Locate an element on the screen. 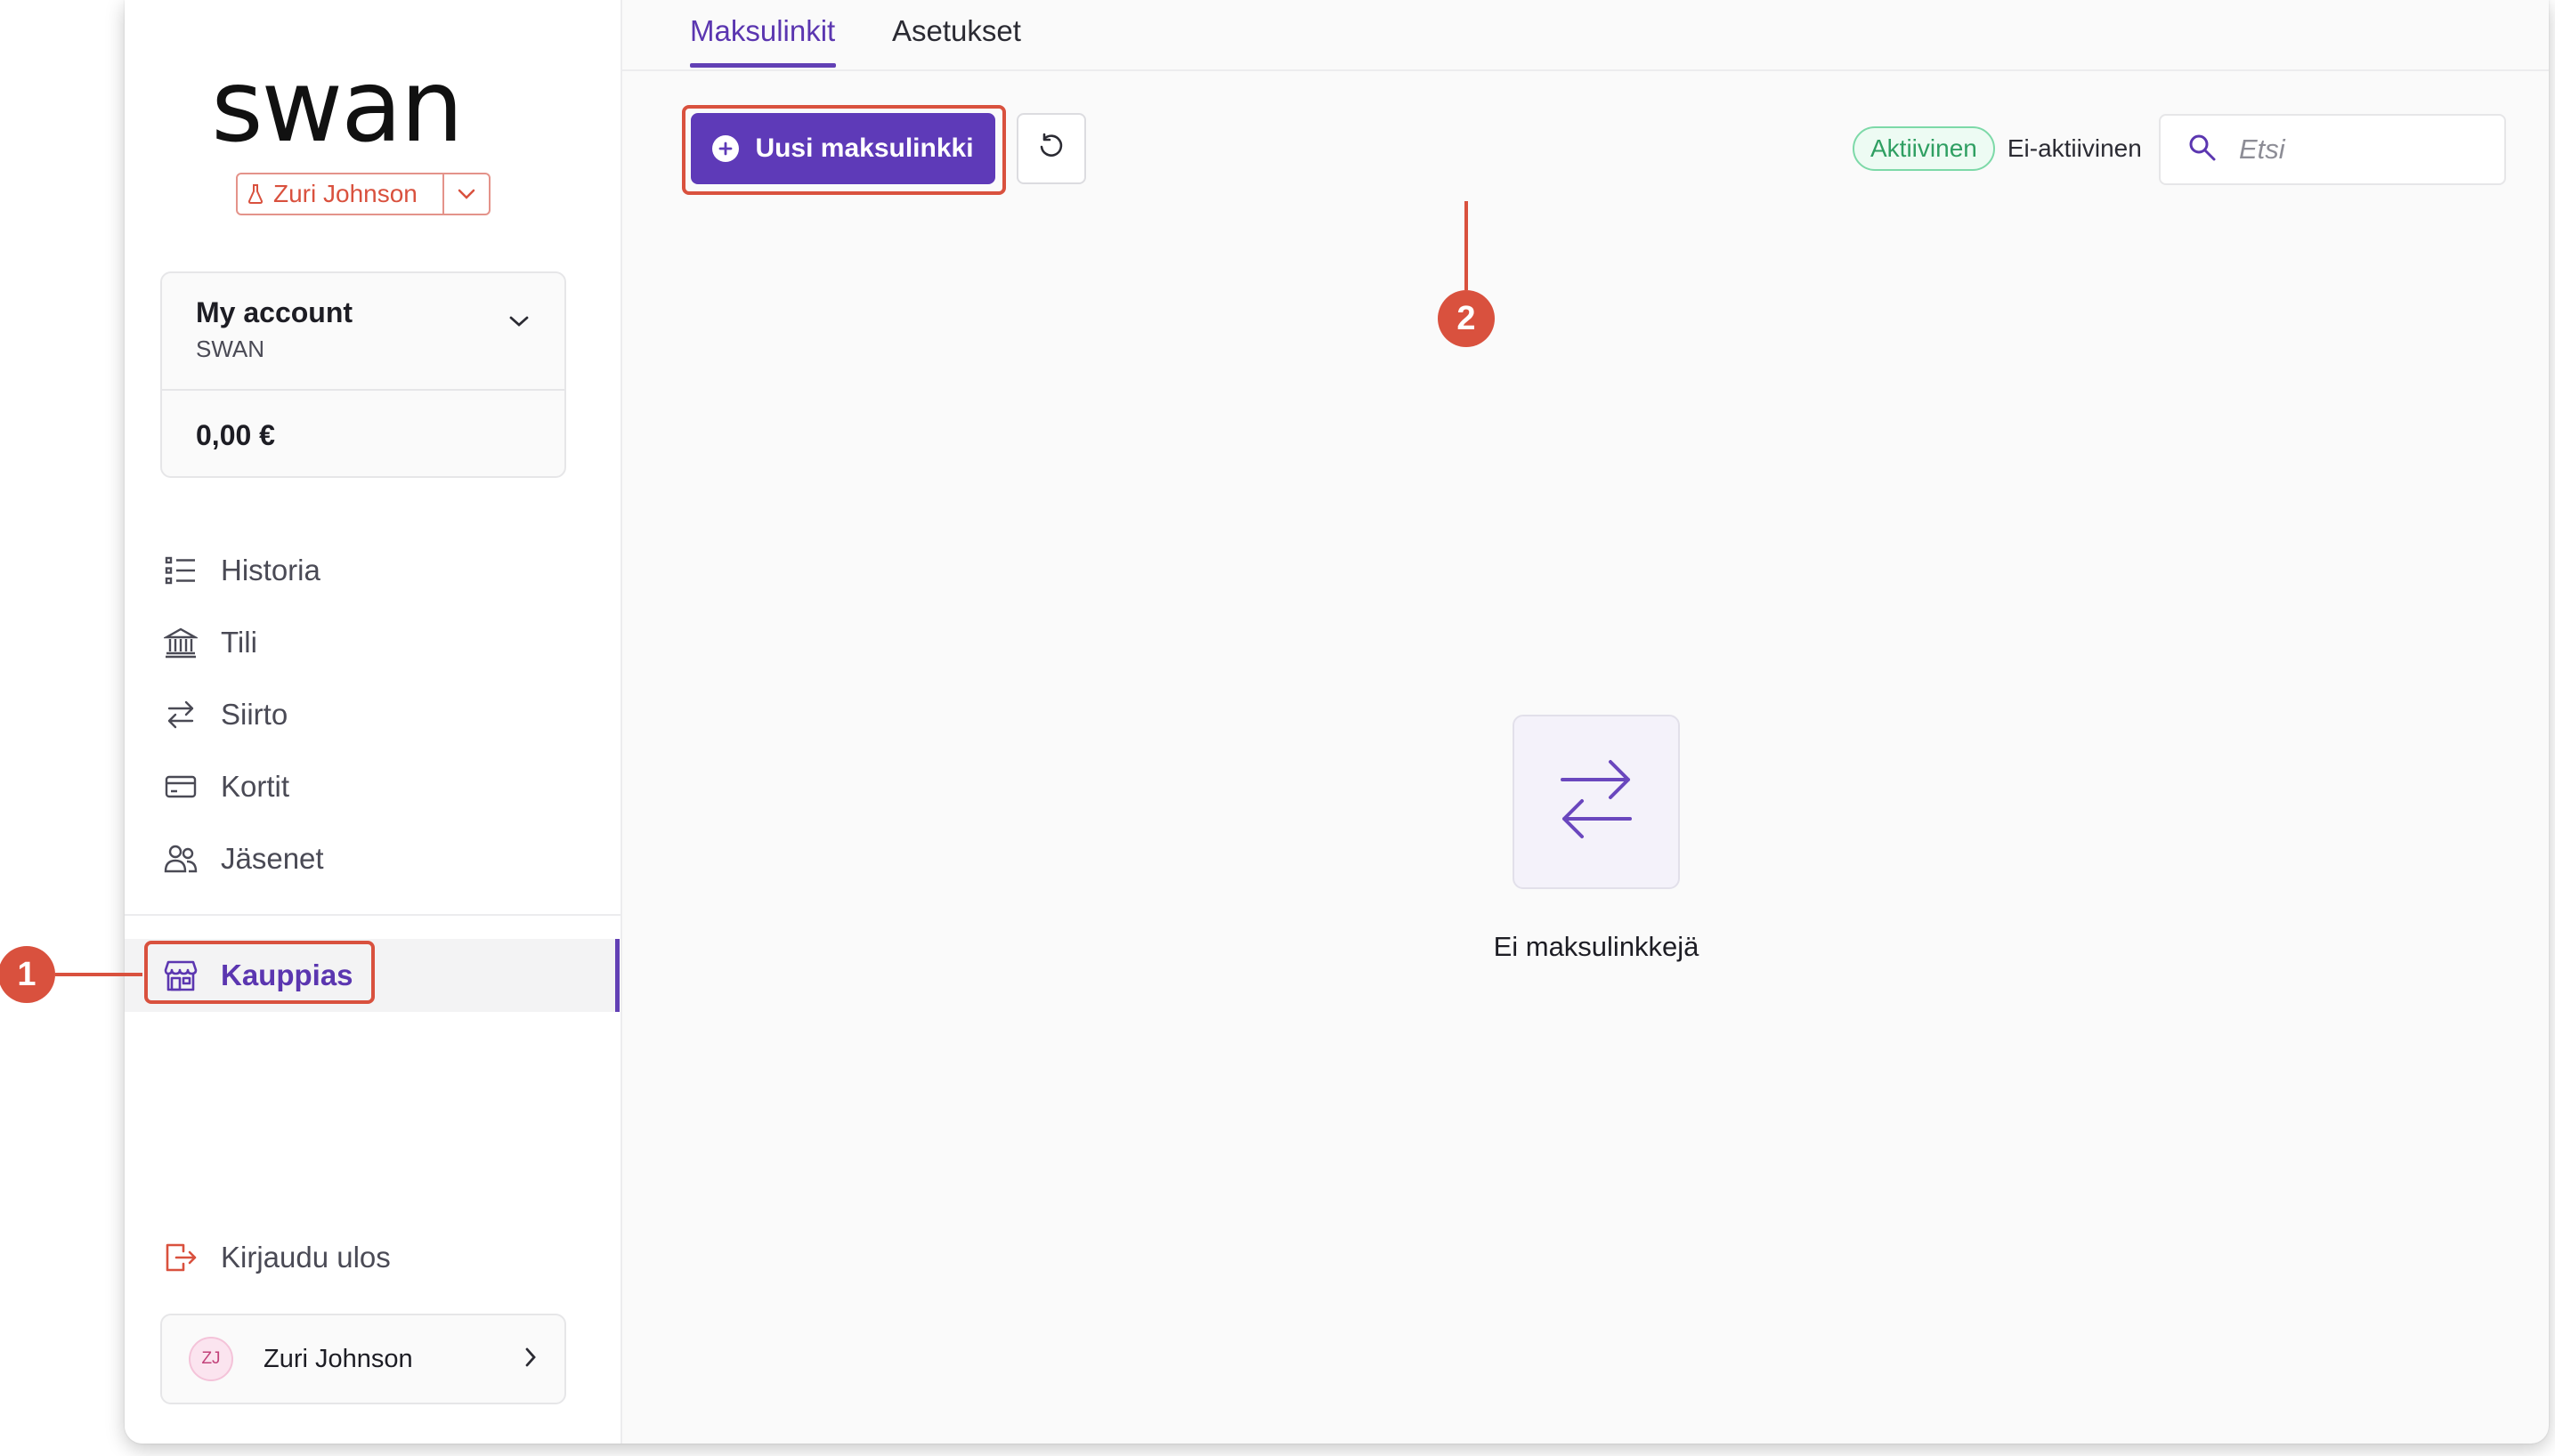 Image resolution: width=2555 pixels, height=1456 pixels. user-switcher: Zuri Johnson is located at coordinates (363, 194).